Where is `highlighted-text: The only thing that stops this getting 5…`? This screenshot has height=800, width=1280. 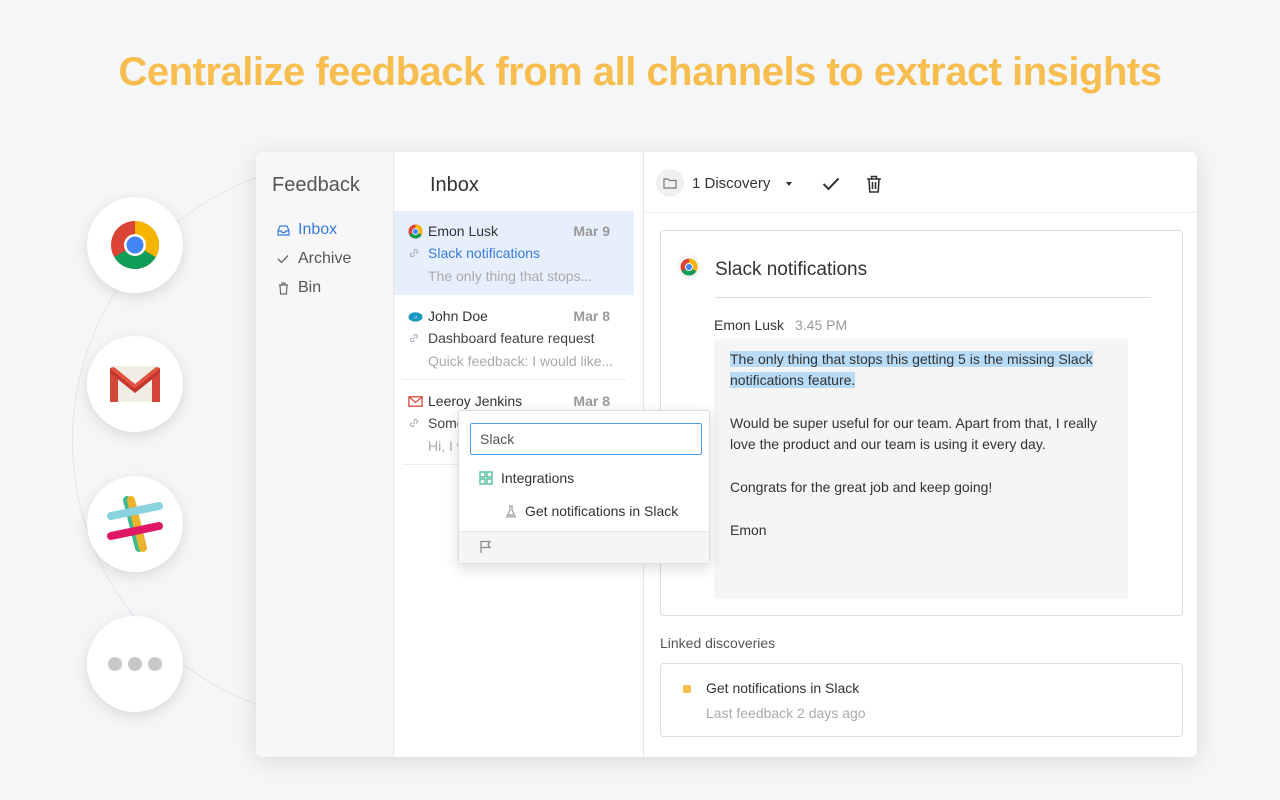
highlighted-text: The only thing that stops this getting 5… is located at coordinates (911, 369).